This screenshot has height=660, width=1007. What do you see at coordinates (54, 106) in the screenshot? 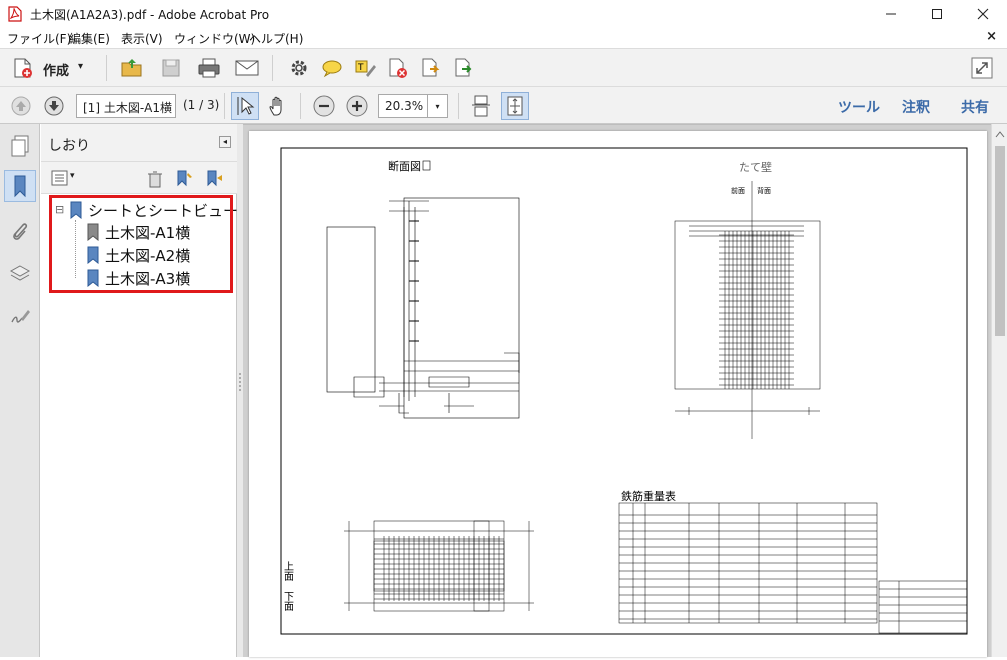
I see `next-page-icon` at bounding box center [54, 106].